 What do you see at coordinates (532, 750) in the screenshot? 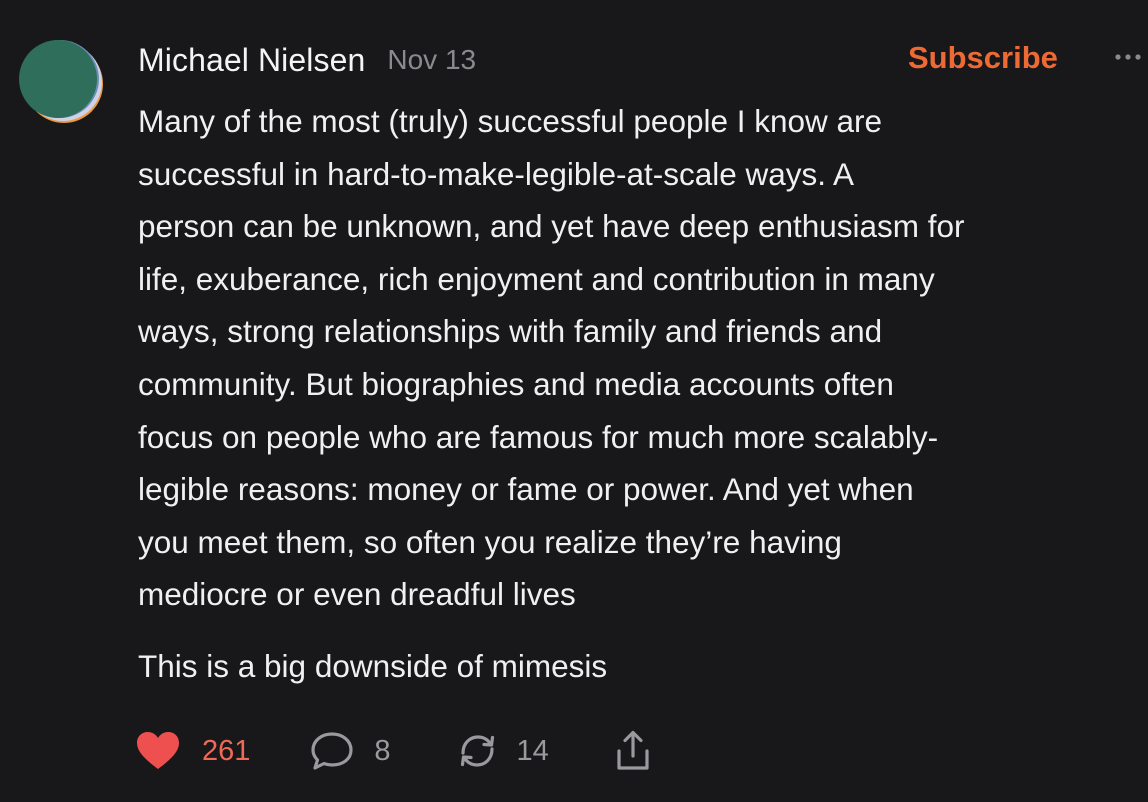
I see `restack-count: 14` at bounding box center [532, 750].